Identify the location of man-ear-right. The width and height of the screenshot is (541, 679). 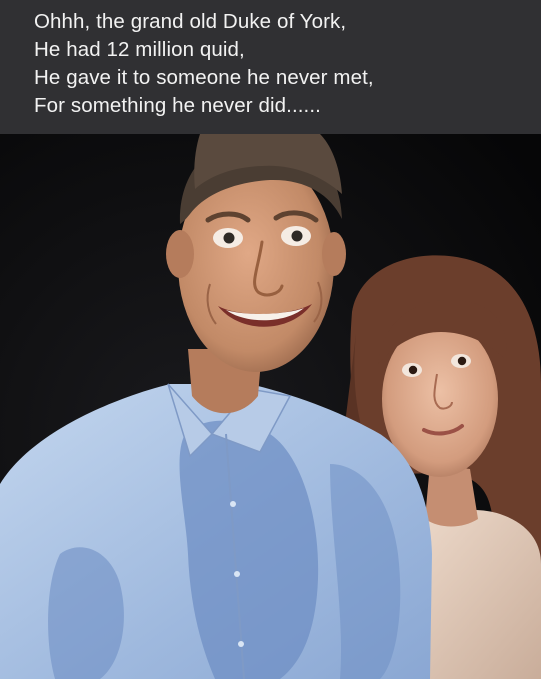
(334, 254).